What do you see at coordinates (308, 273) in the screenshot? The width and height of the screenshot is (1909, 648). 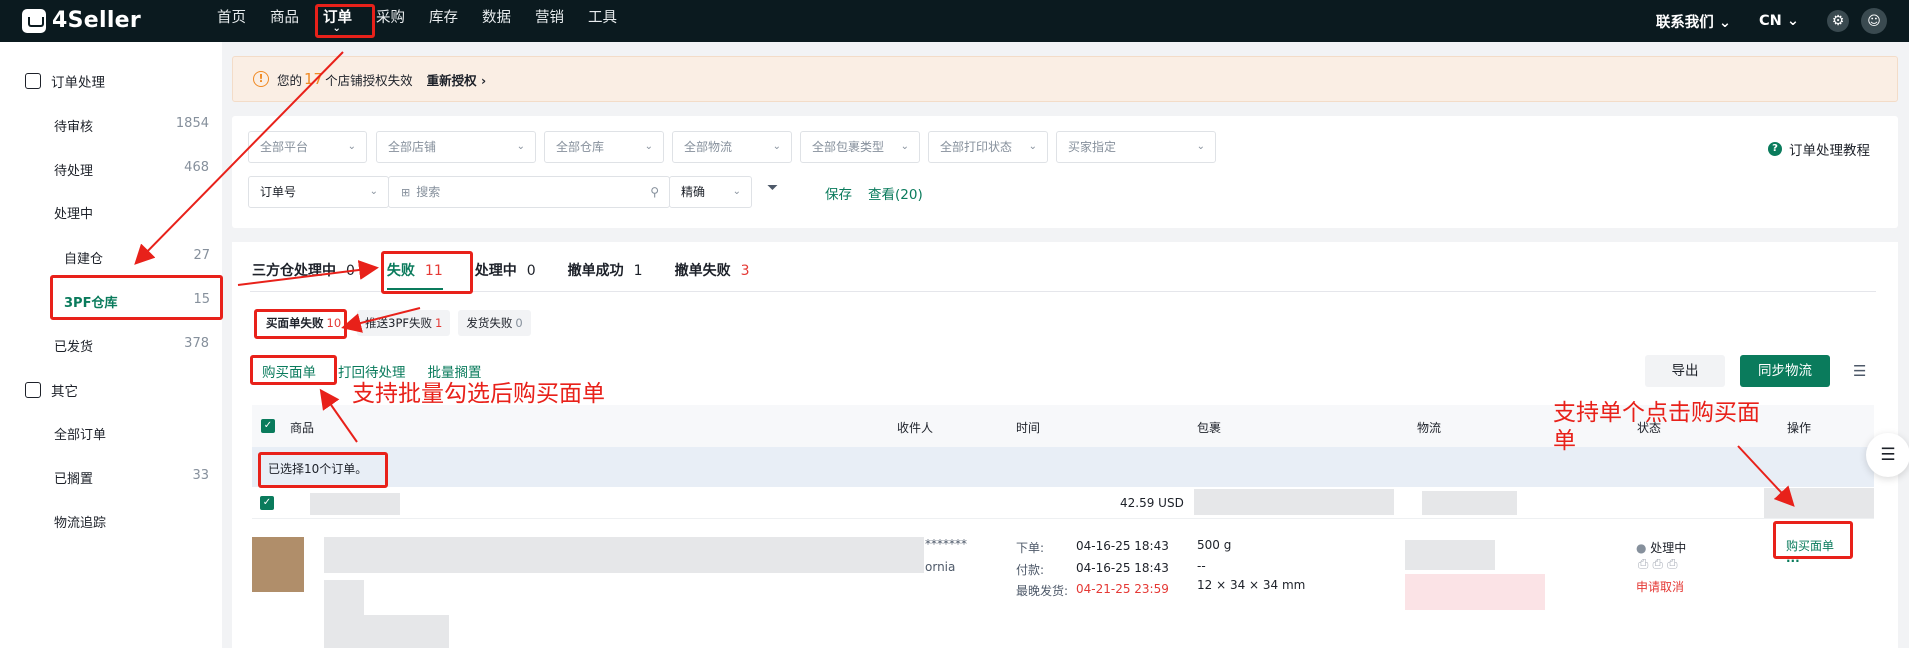 I see `arrow-3pf-to-failed` at bounding box center [308, 273].